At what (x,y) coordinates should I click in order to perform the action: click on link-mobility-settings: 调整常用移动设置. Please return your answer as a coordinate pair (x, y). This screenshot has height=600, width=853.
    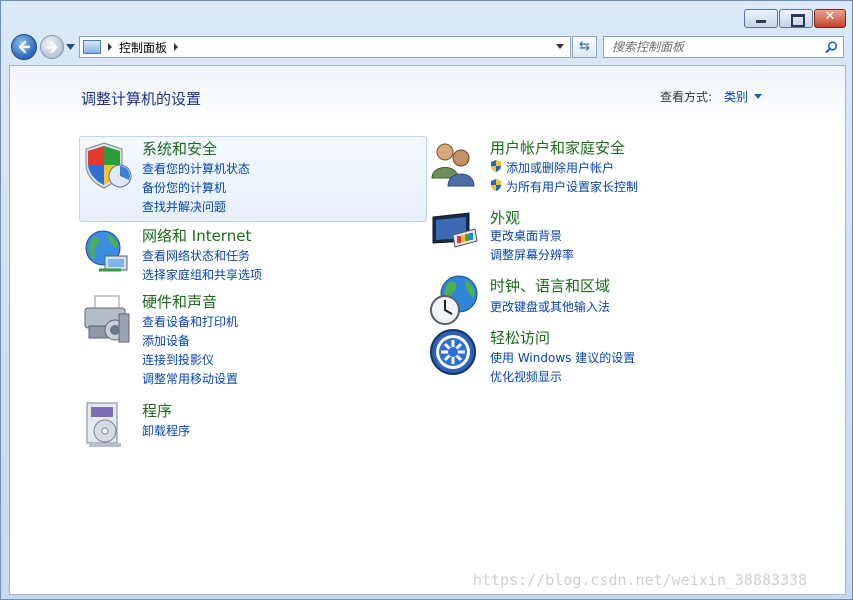
    Looking at the image, I should click on (190, 378).